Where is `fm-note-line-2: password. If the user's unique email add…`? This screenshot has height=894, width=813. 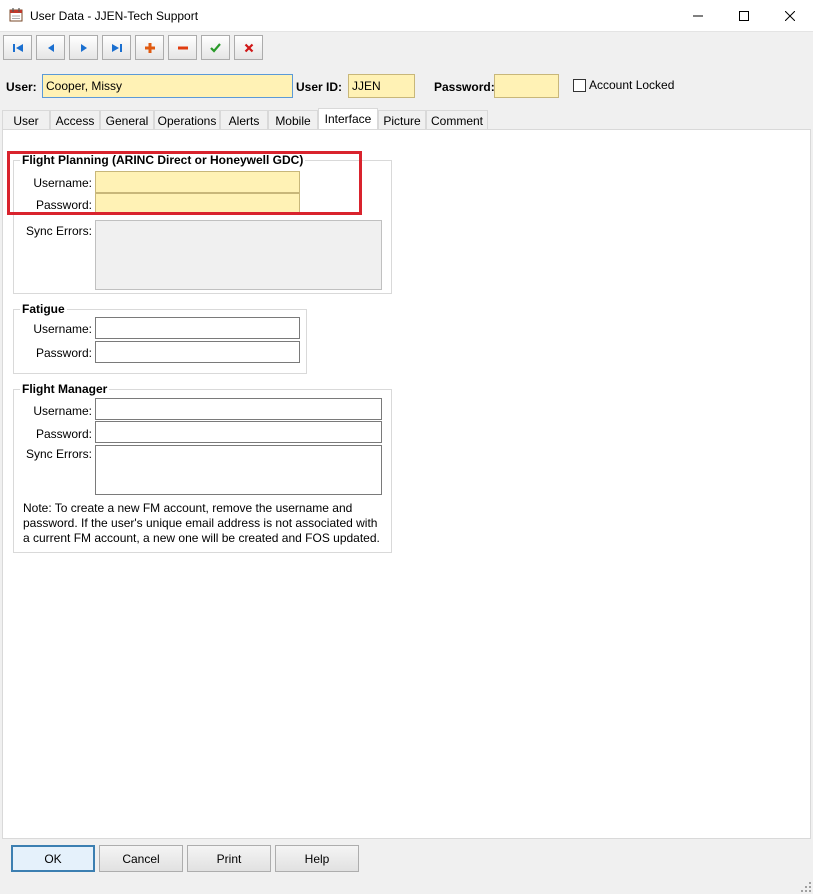
fm-note-line-2: password. If the user's unique email add… is located at coordinates (200, 523).